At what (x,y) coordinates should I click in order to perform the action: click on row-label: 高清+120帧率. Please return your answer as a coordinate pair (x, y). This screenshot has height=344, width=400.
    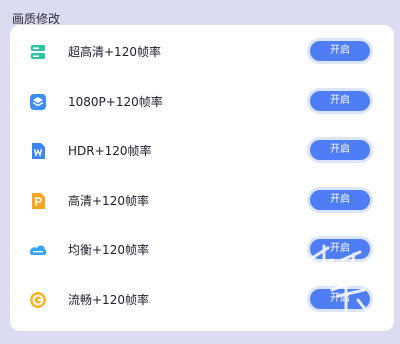
    Looking at the image, I should click on (108, 201).